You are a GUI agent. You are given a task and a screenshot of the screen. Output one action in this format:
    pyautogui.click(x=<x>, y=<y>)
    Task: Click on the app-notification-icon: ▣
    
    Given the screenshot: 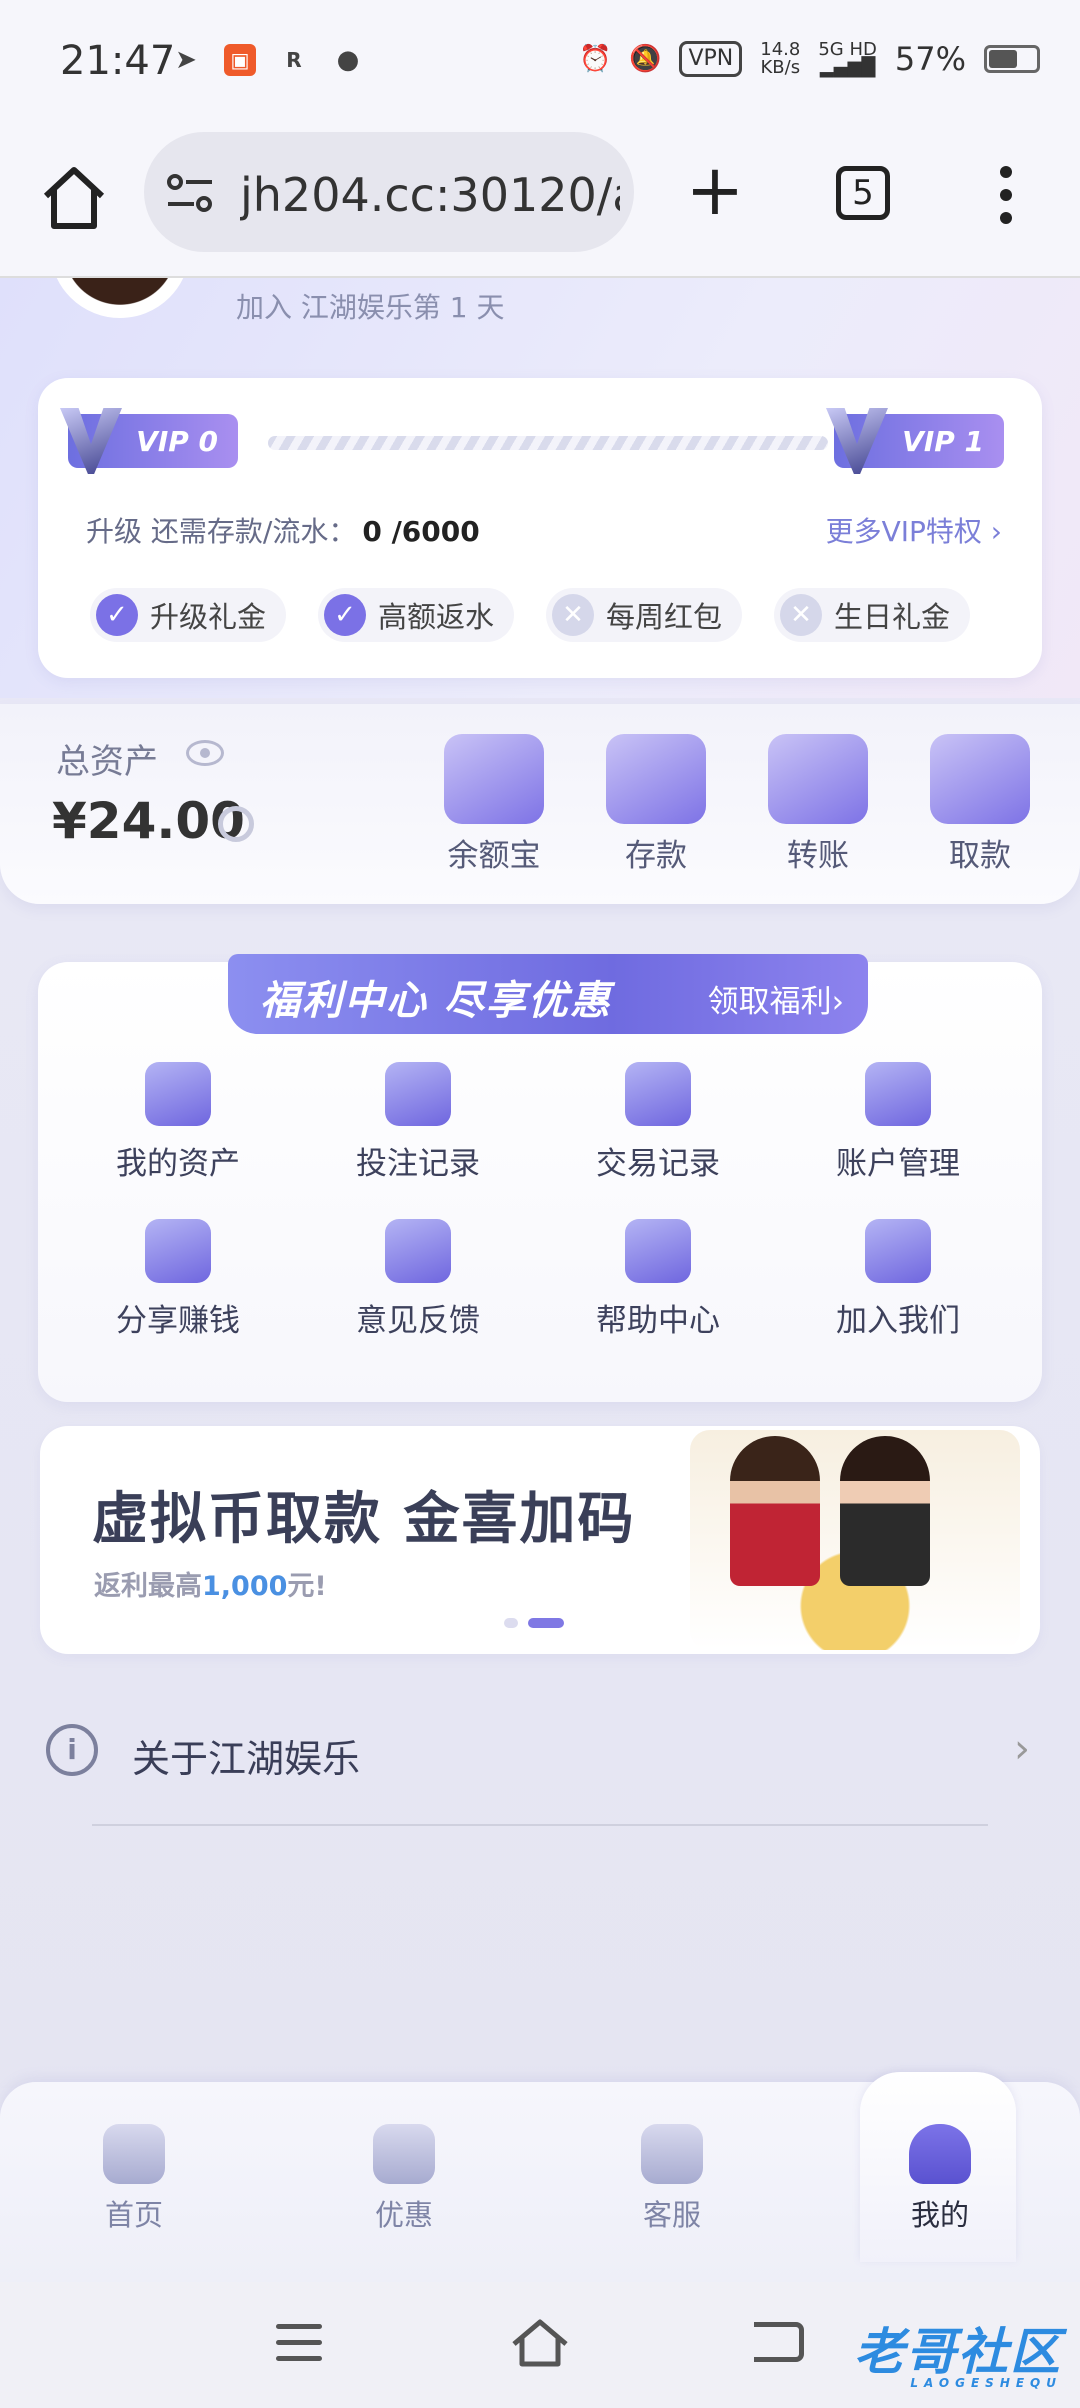 What is the action you would take?
    pyautogui.click(x=240, y=60)
    